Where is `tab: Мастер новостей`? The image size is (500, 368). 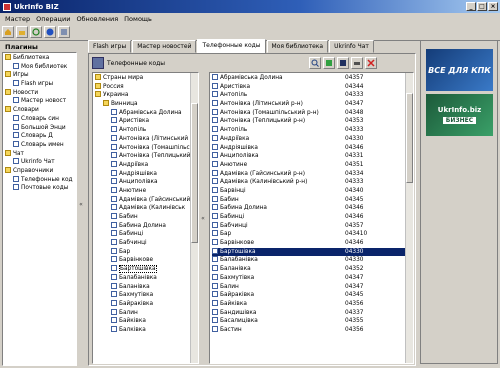
tab: Мастер новостей is located at coordinates (164, 46).